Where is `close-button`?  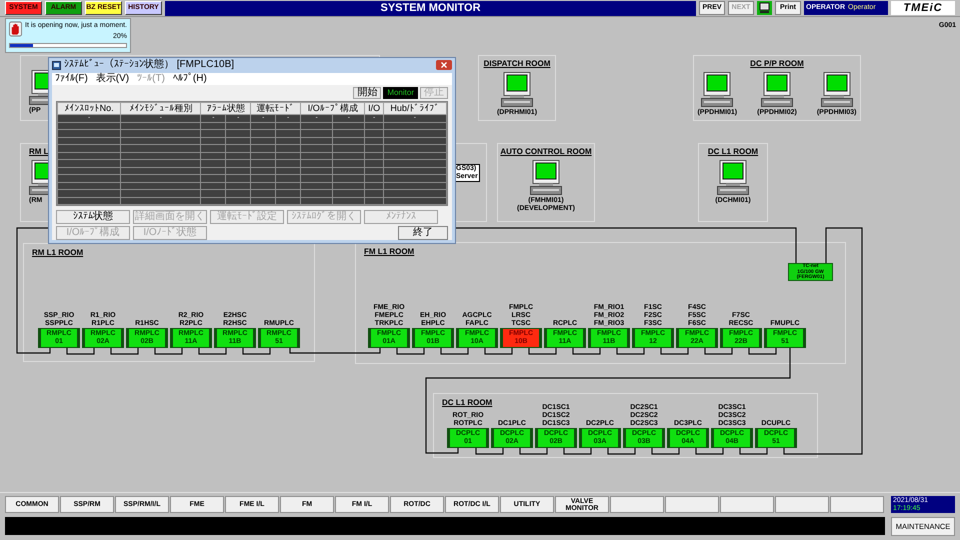 close-button is located at coordinates (444, 65).